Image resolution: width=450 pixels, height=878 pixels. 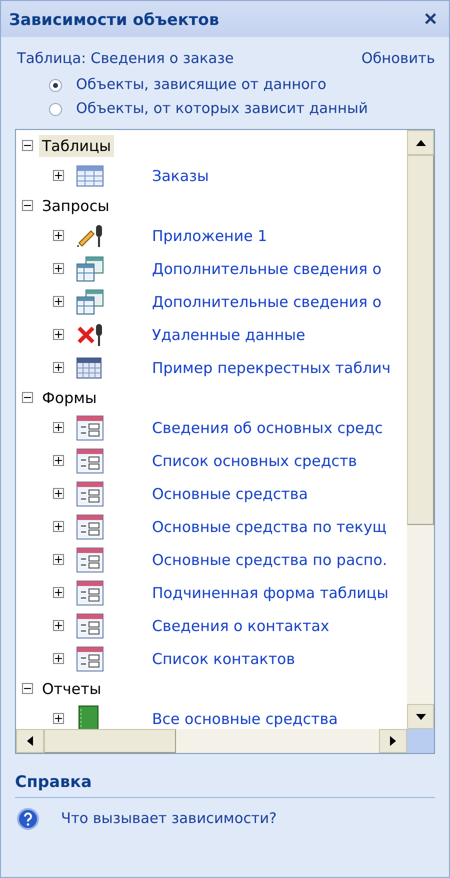 What do you see at coordinates (169, 819) in the screenshot?
I see `help-link: Что вызывает зависимости?` at bounding box center [169, 819].